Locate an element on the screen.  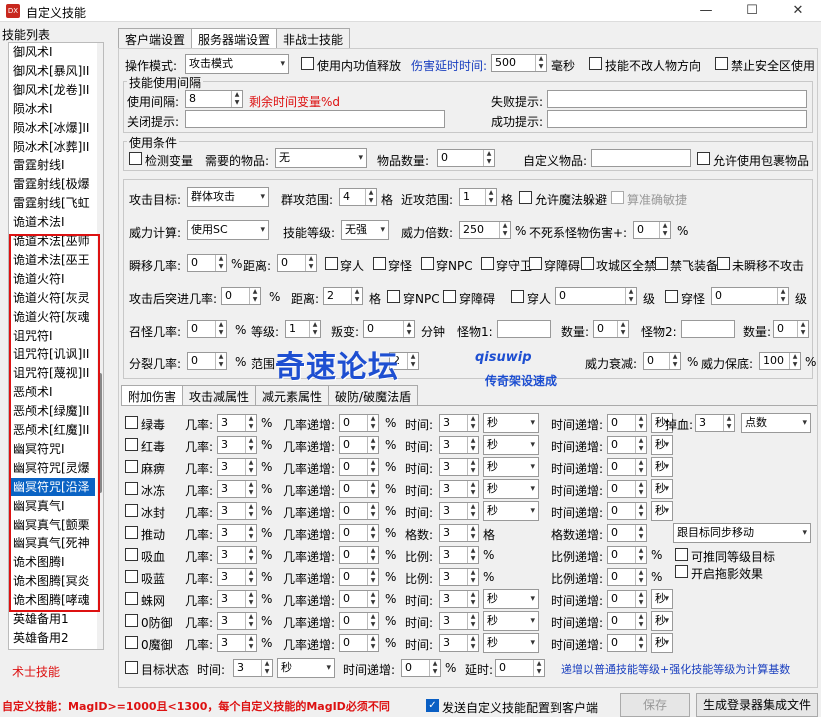
skill-list-item: 幽冥符咒[灵爆 is located at coordinates (56, 468).